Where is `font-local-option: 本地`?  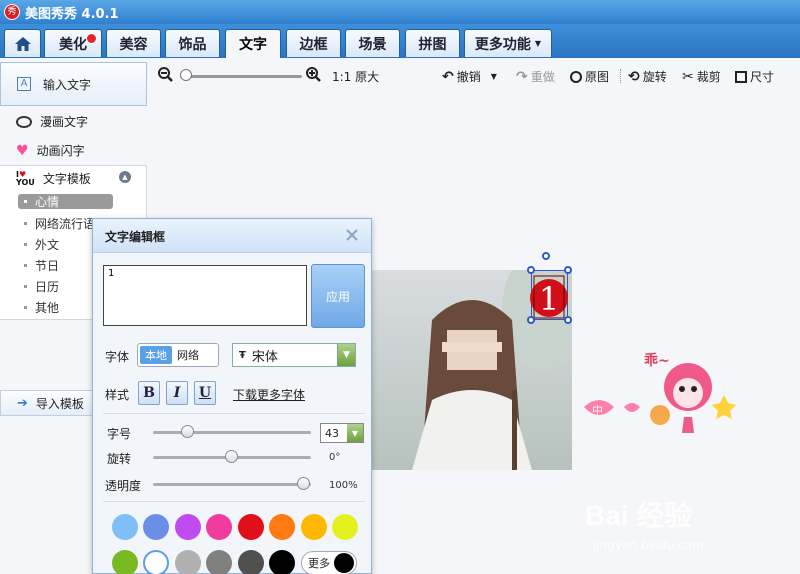
font-local-option: 本地 is located at coordinates (156, 355).